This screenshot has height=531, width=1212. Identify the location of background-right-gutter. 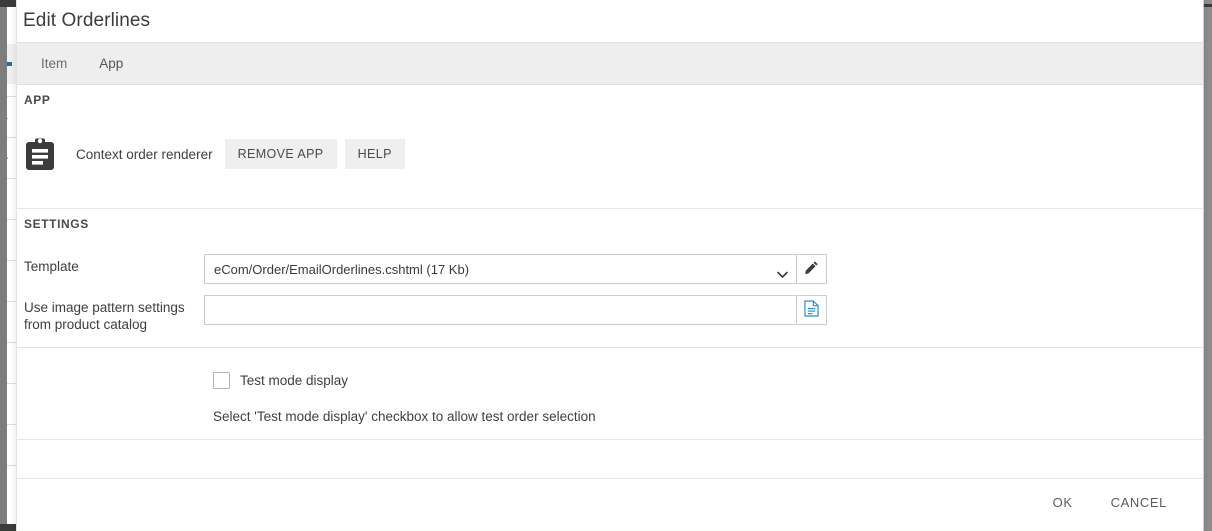
(1208, 265).